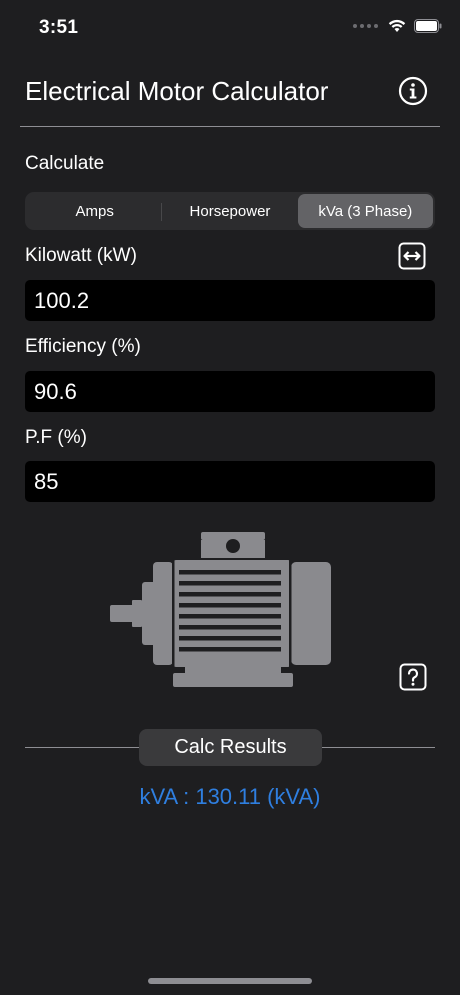 The height and width of the screenshot is (995, 460). What do you see at coordinates (83, 346) in the screenshot?
I see `efficiency-label: Efficiency (%)` at bounding box center [83, 346].